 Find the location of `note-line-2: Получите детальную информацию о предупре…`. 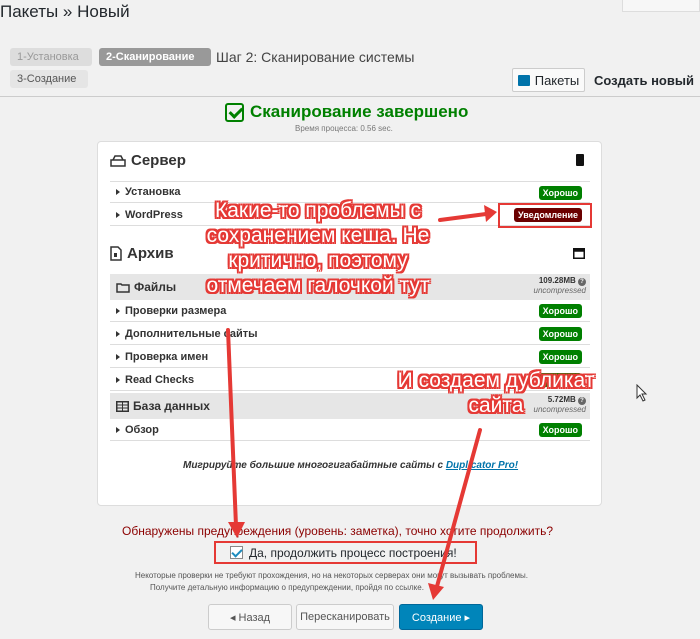

note-line-2: Получите детальную информацию о предупре… is located at coordinates (287, 587).